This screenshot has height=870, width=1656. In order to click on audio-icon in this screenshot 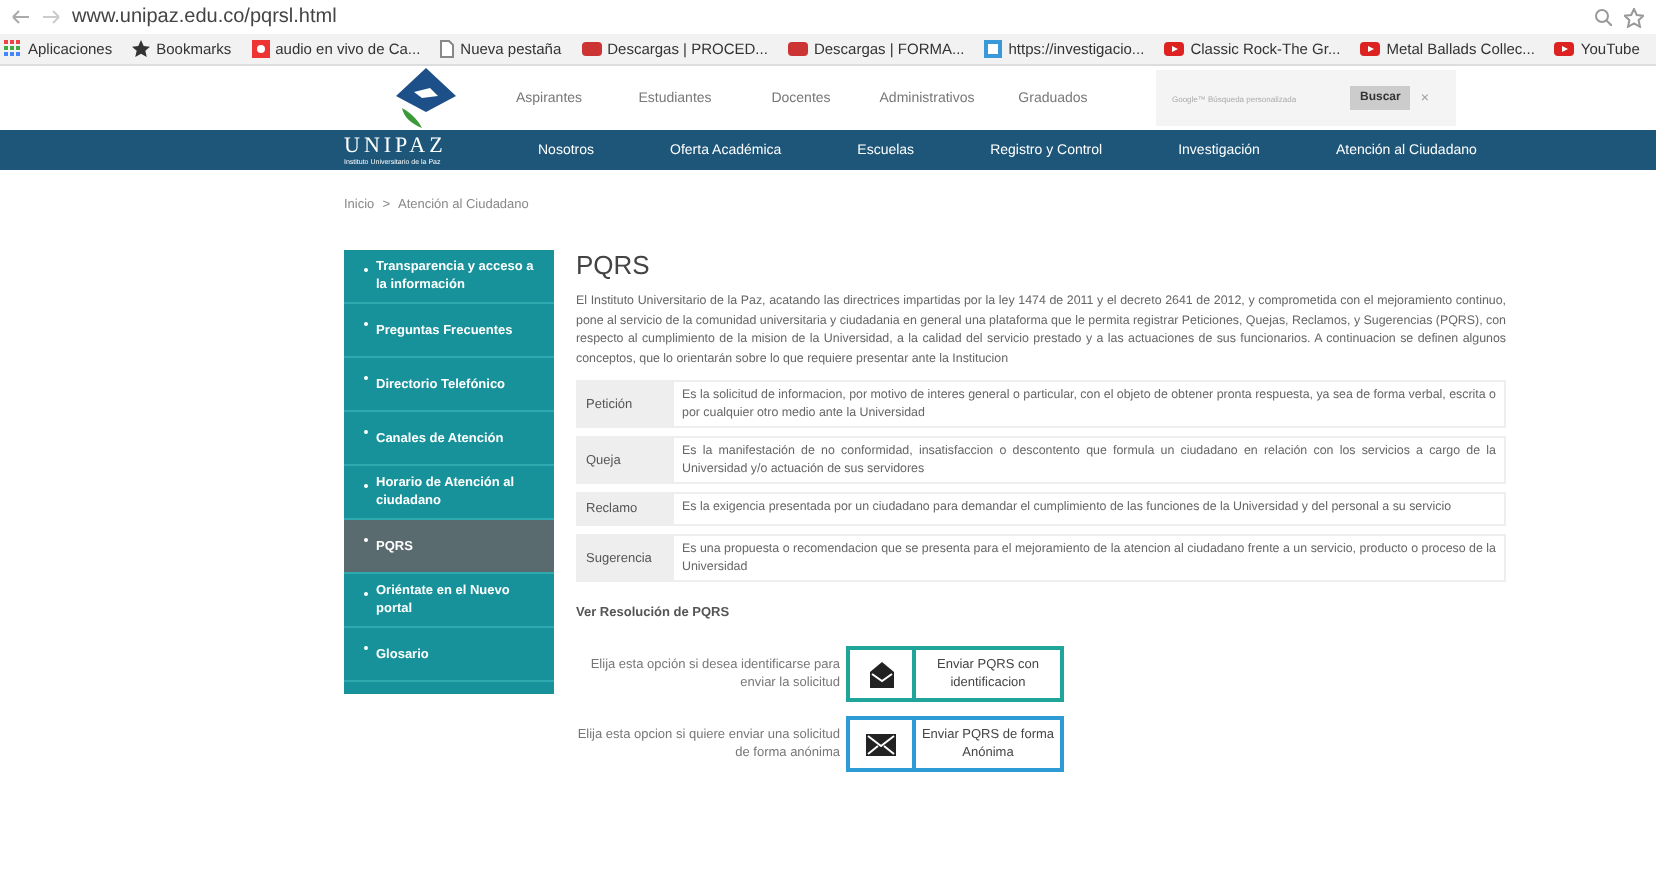, I will do `click(260, 49)`.